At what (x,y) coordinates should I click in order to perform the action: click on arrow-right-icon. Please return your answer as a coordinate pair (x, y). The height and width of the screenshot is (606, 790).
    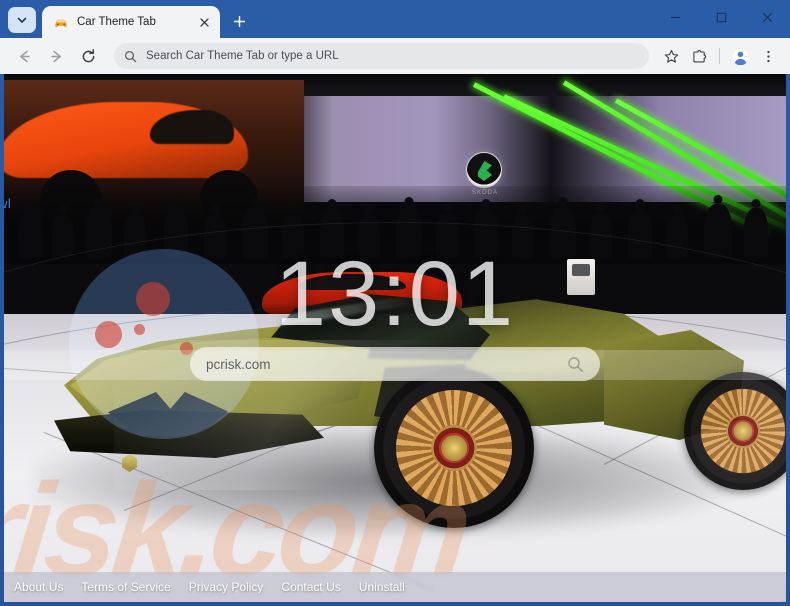
    Looking at the image, I should click on (55, 56).